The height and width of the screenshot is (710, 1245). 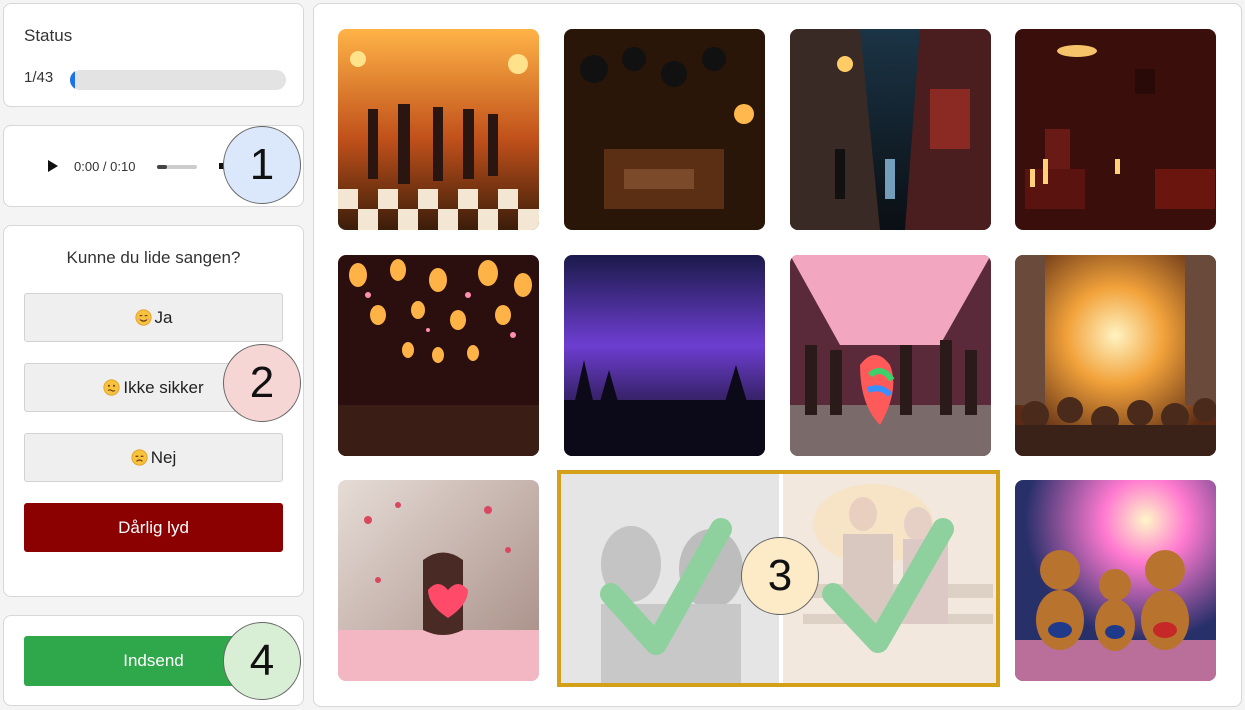 I want to click on lantern-street-image, so click(x=438, y=355).